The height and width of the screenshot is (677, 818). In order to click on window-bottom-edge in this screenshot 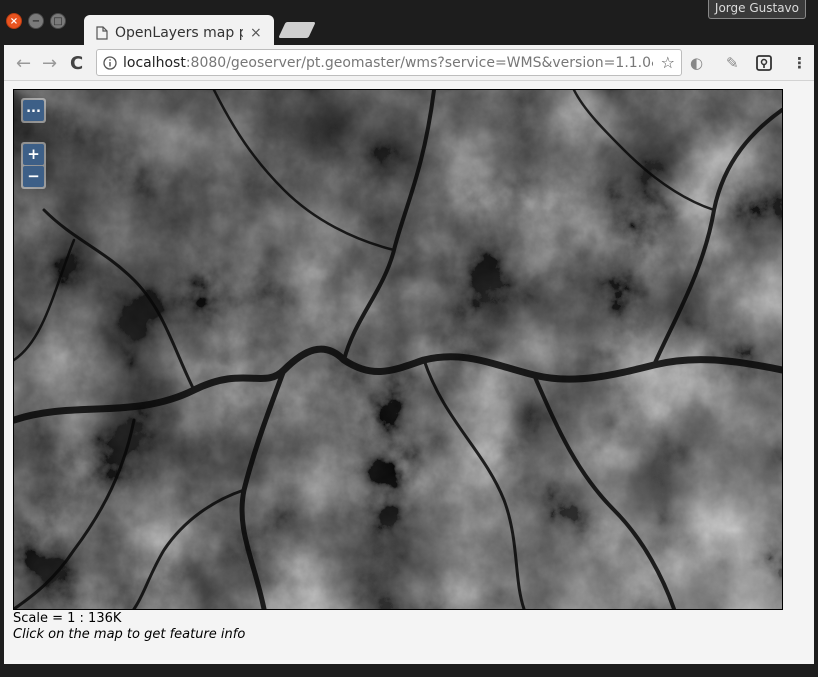, I will do `click(409, 670)`.